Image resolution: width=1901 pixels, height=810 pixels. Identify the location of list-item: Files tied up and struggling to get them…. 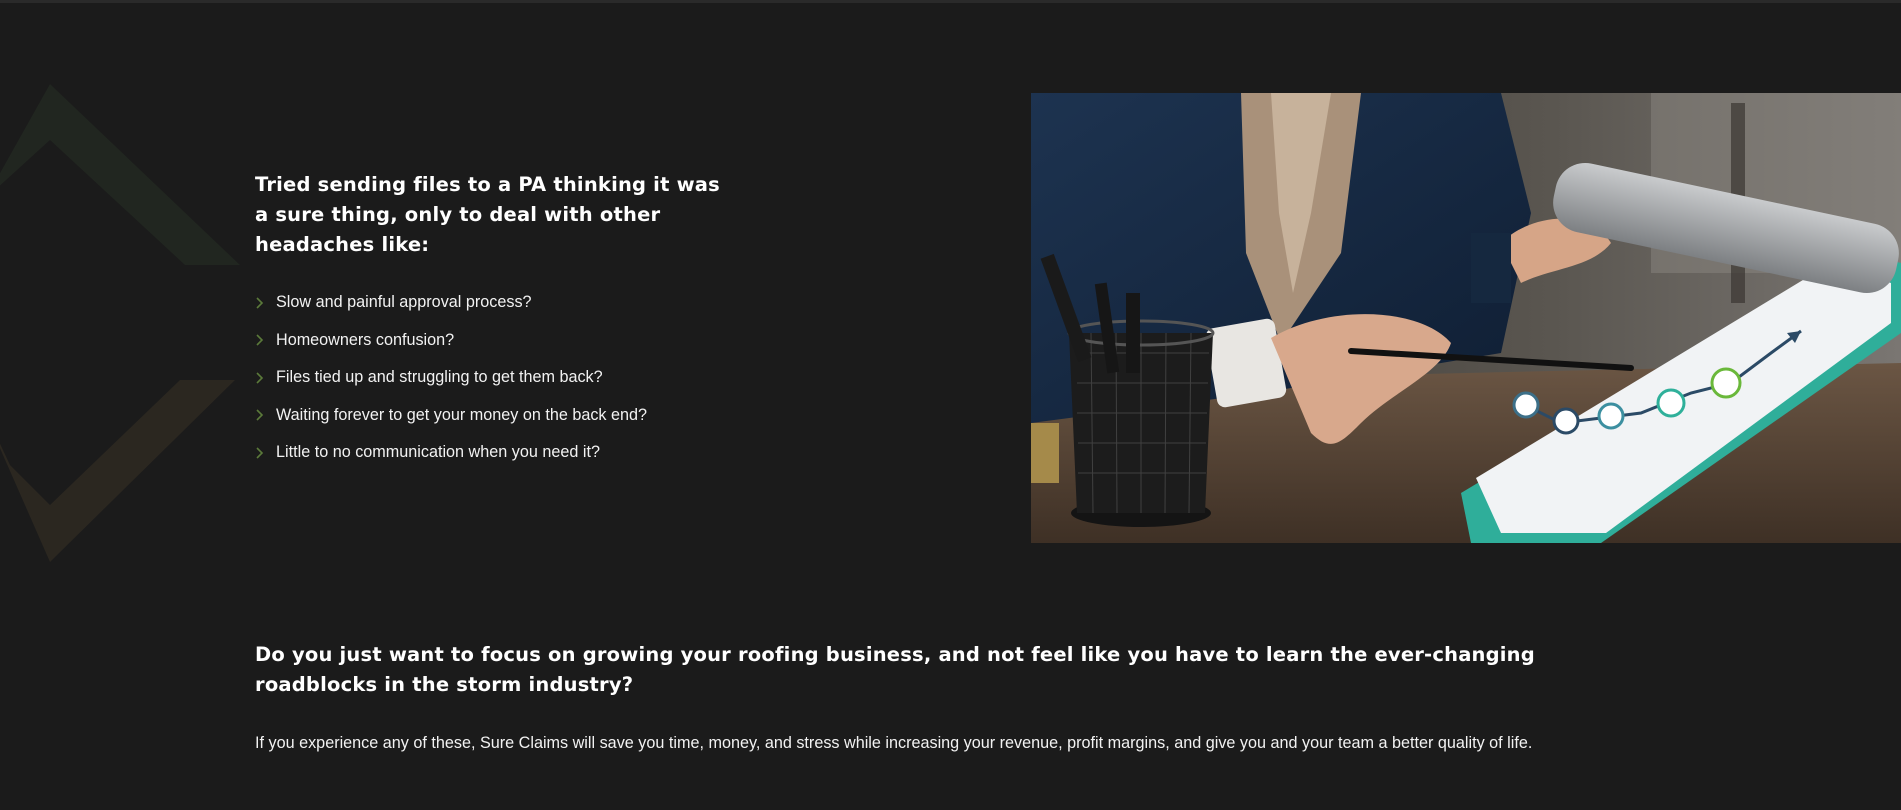
(495, 378).